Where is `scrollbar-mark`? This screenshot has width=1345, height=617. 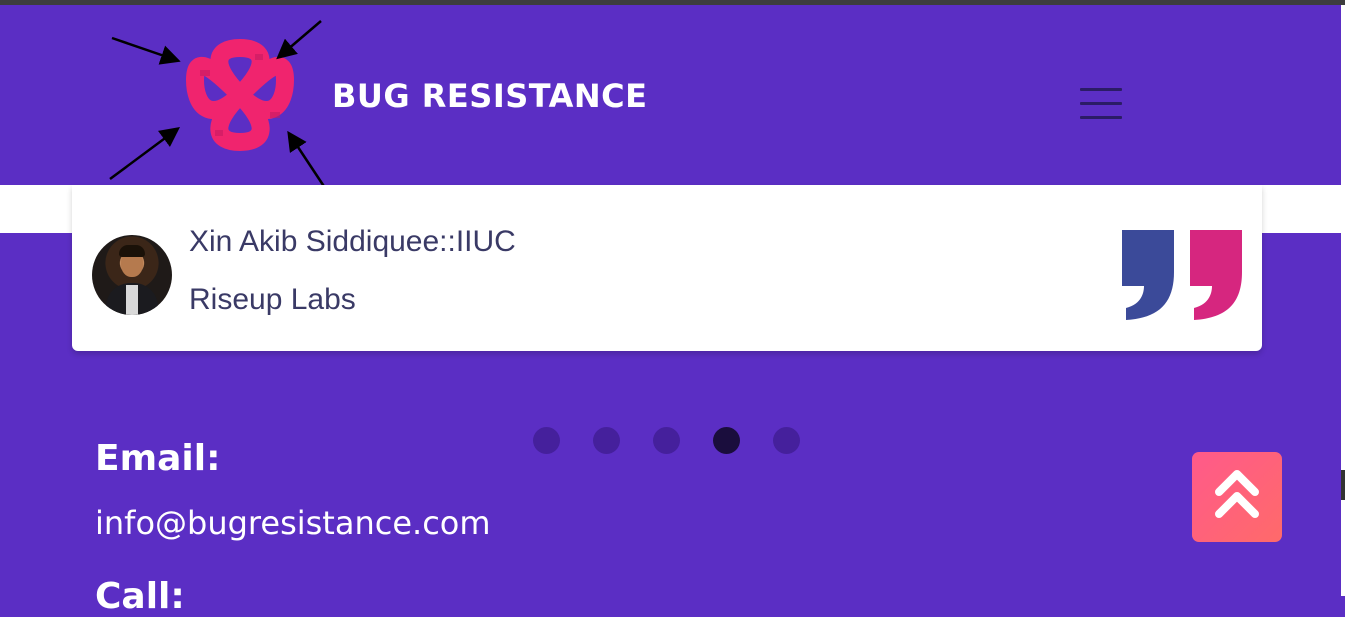
scrollbar-mark is located at coordinates (1343, 485).